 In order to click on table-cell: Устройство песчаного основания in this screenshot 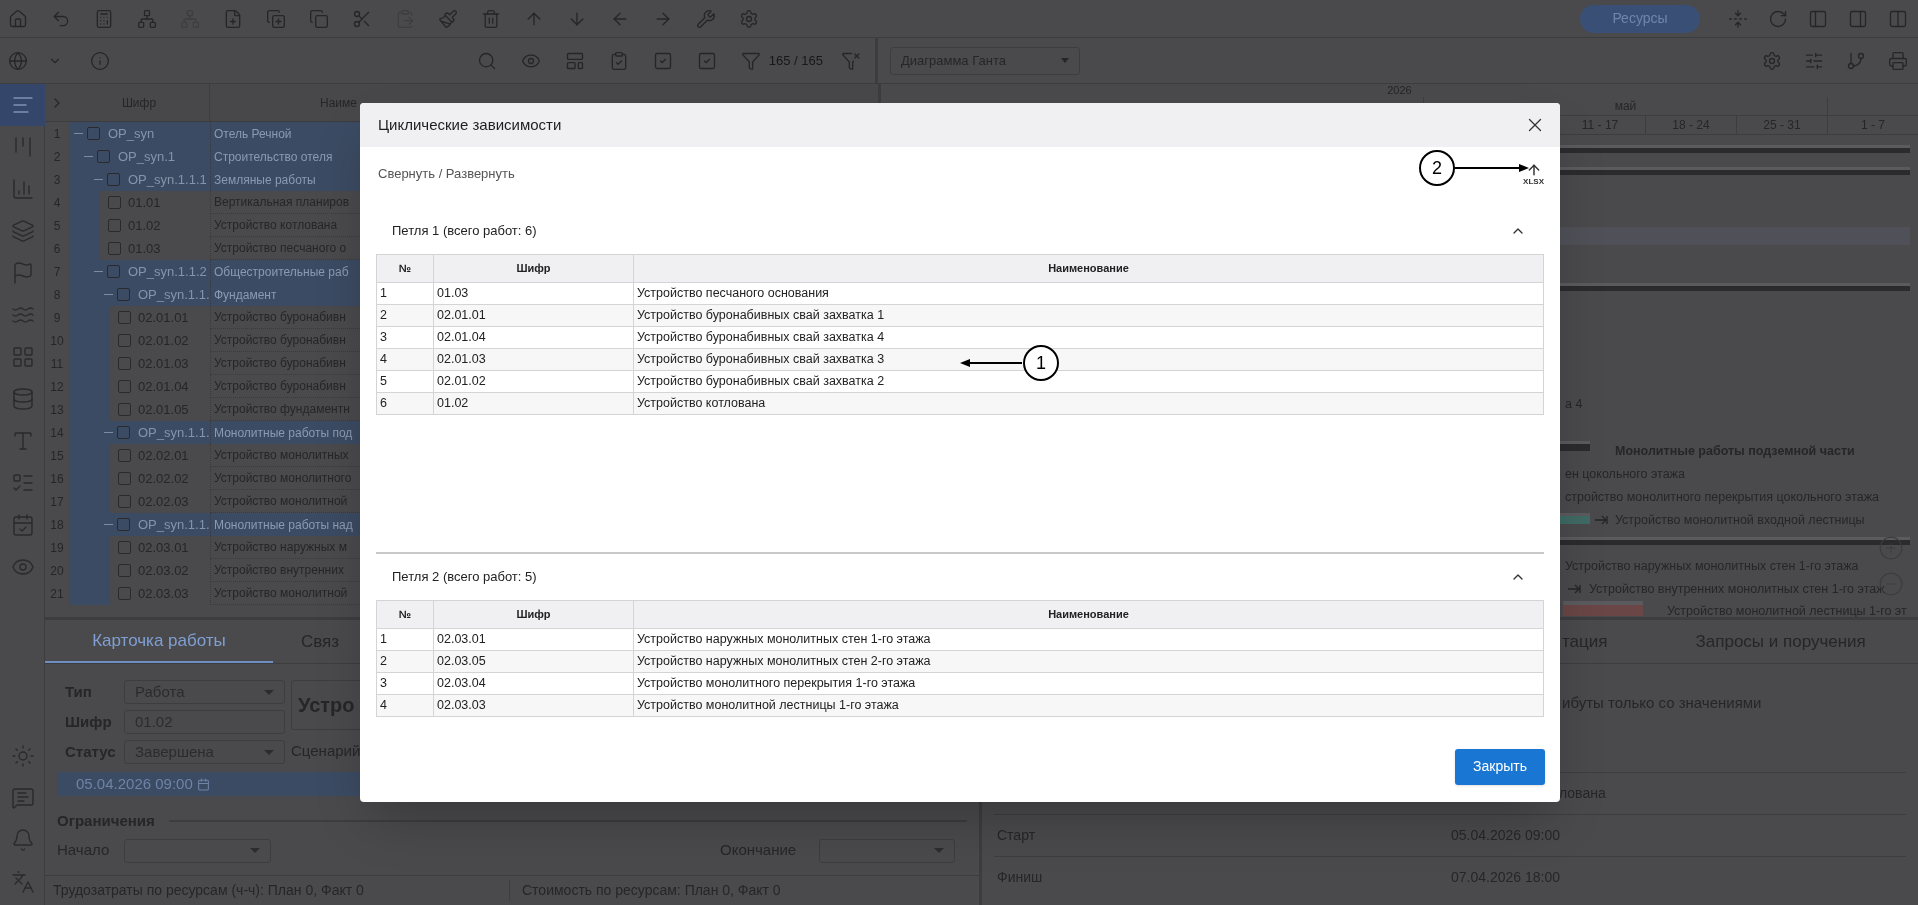, I will do `click(1088, 293)`.